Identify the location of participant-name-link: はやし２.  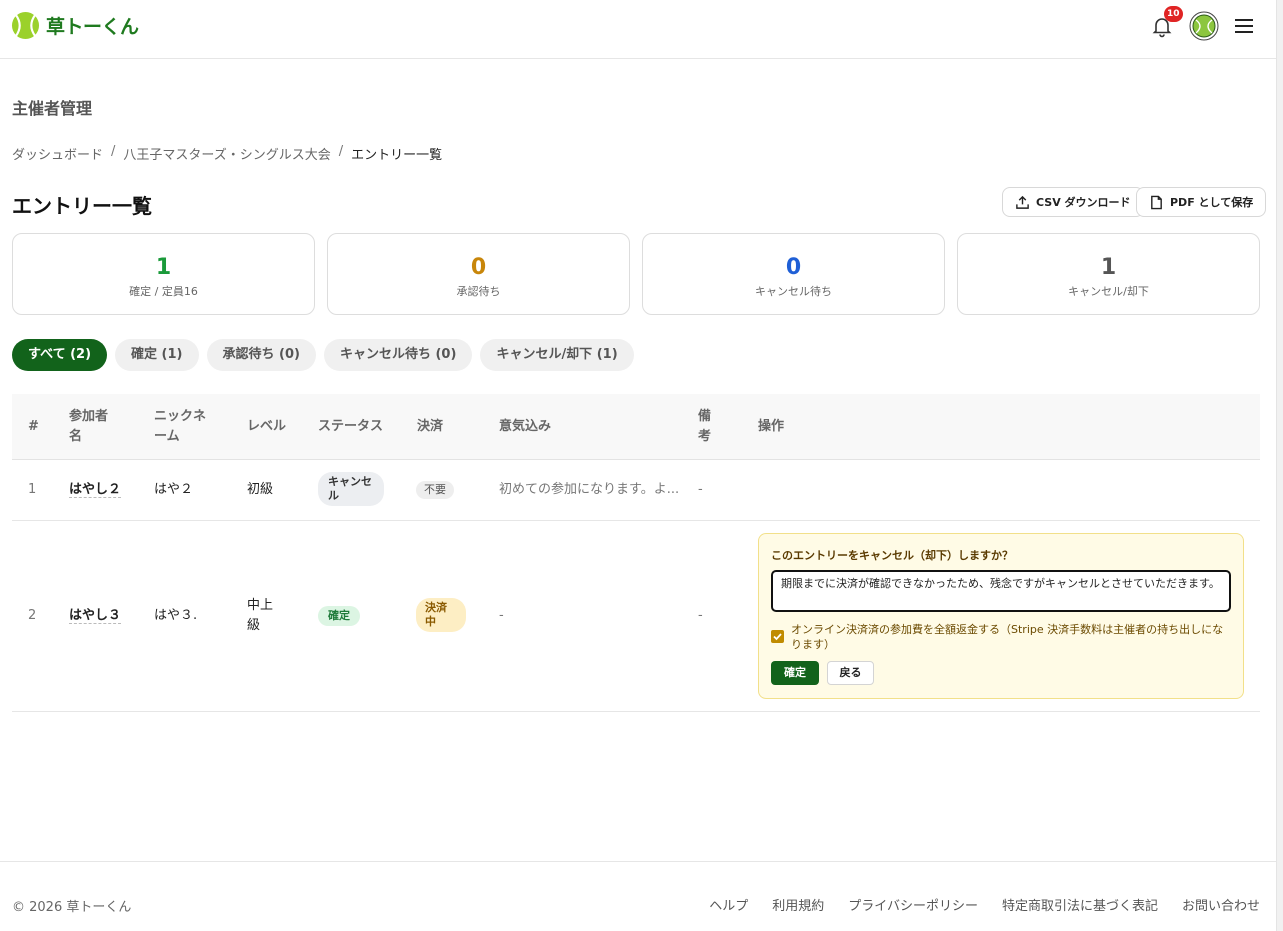
(95, 490).